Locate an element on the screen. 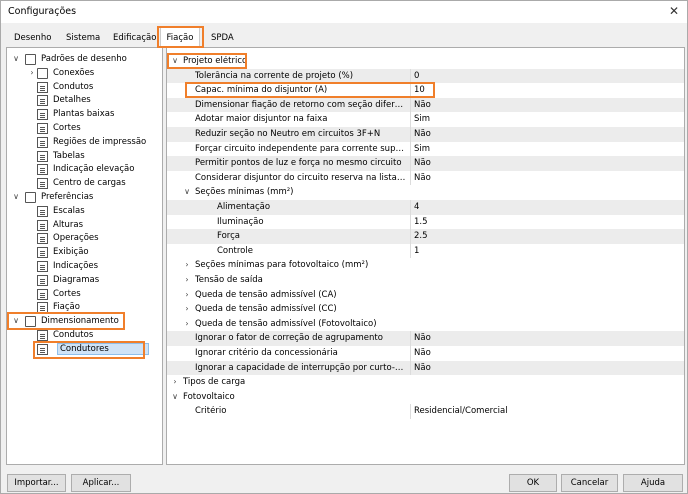 The height and width of the screenshot is (494, 688). tree-item: Exibição is located at coordinates (84, 253).